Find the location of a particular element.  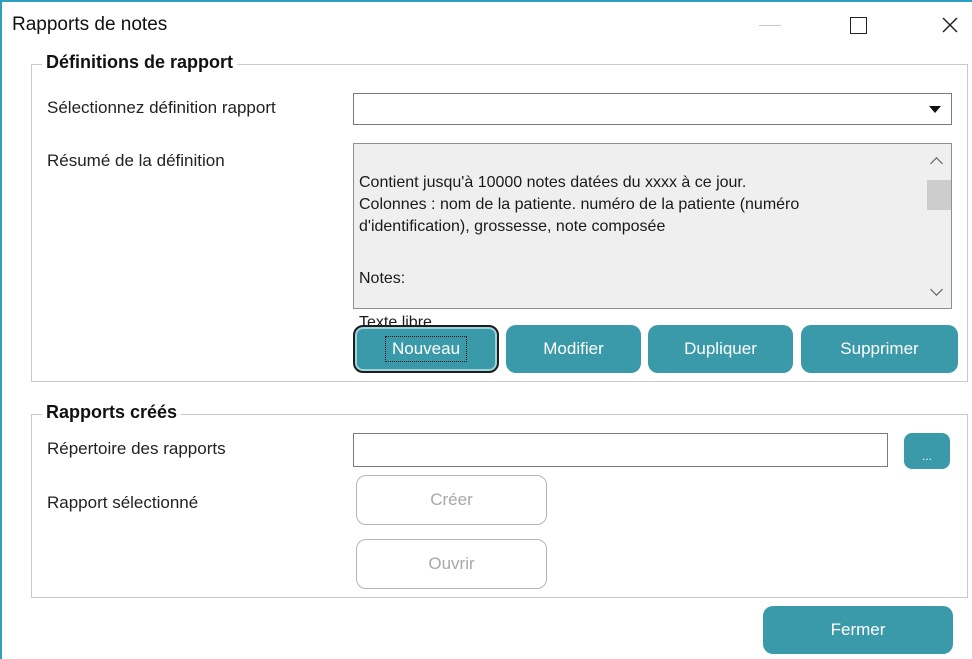

create-report-button: Créer is located at coordinates (451, 500).